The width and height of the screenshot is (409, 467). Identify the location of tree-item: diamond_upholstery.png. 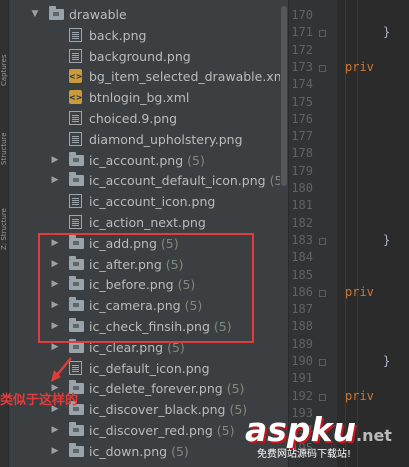
(144, 139).